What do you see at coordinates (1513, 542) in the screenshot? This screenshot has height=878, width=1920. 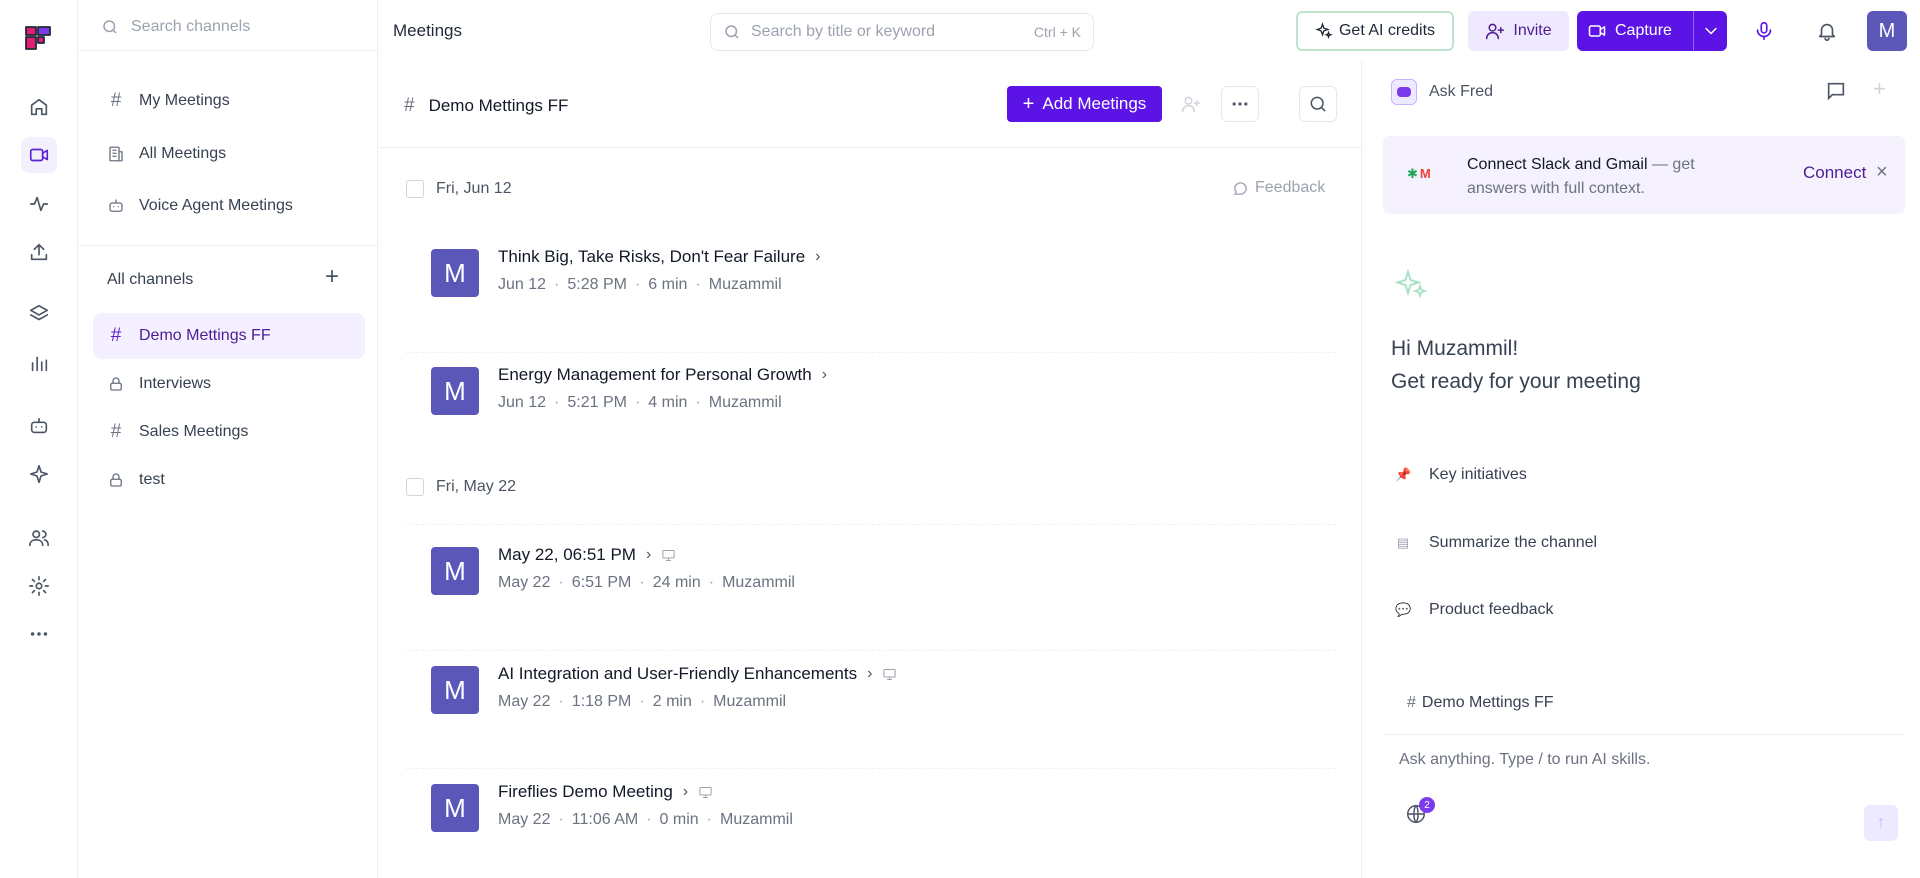 I see `suggestion-label: Summarize the channel` at bounding box center [1513, 542].